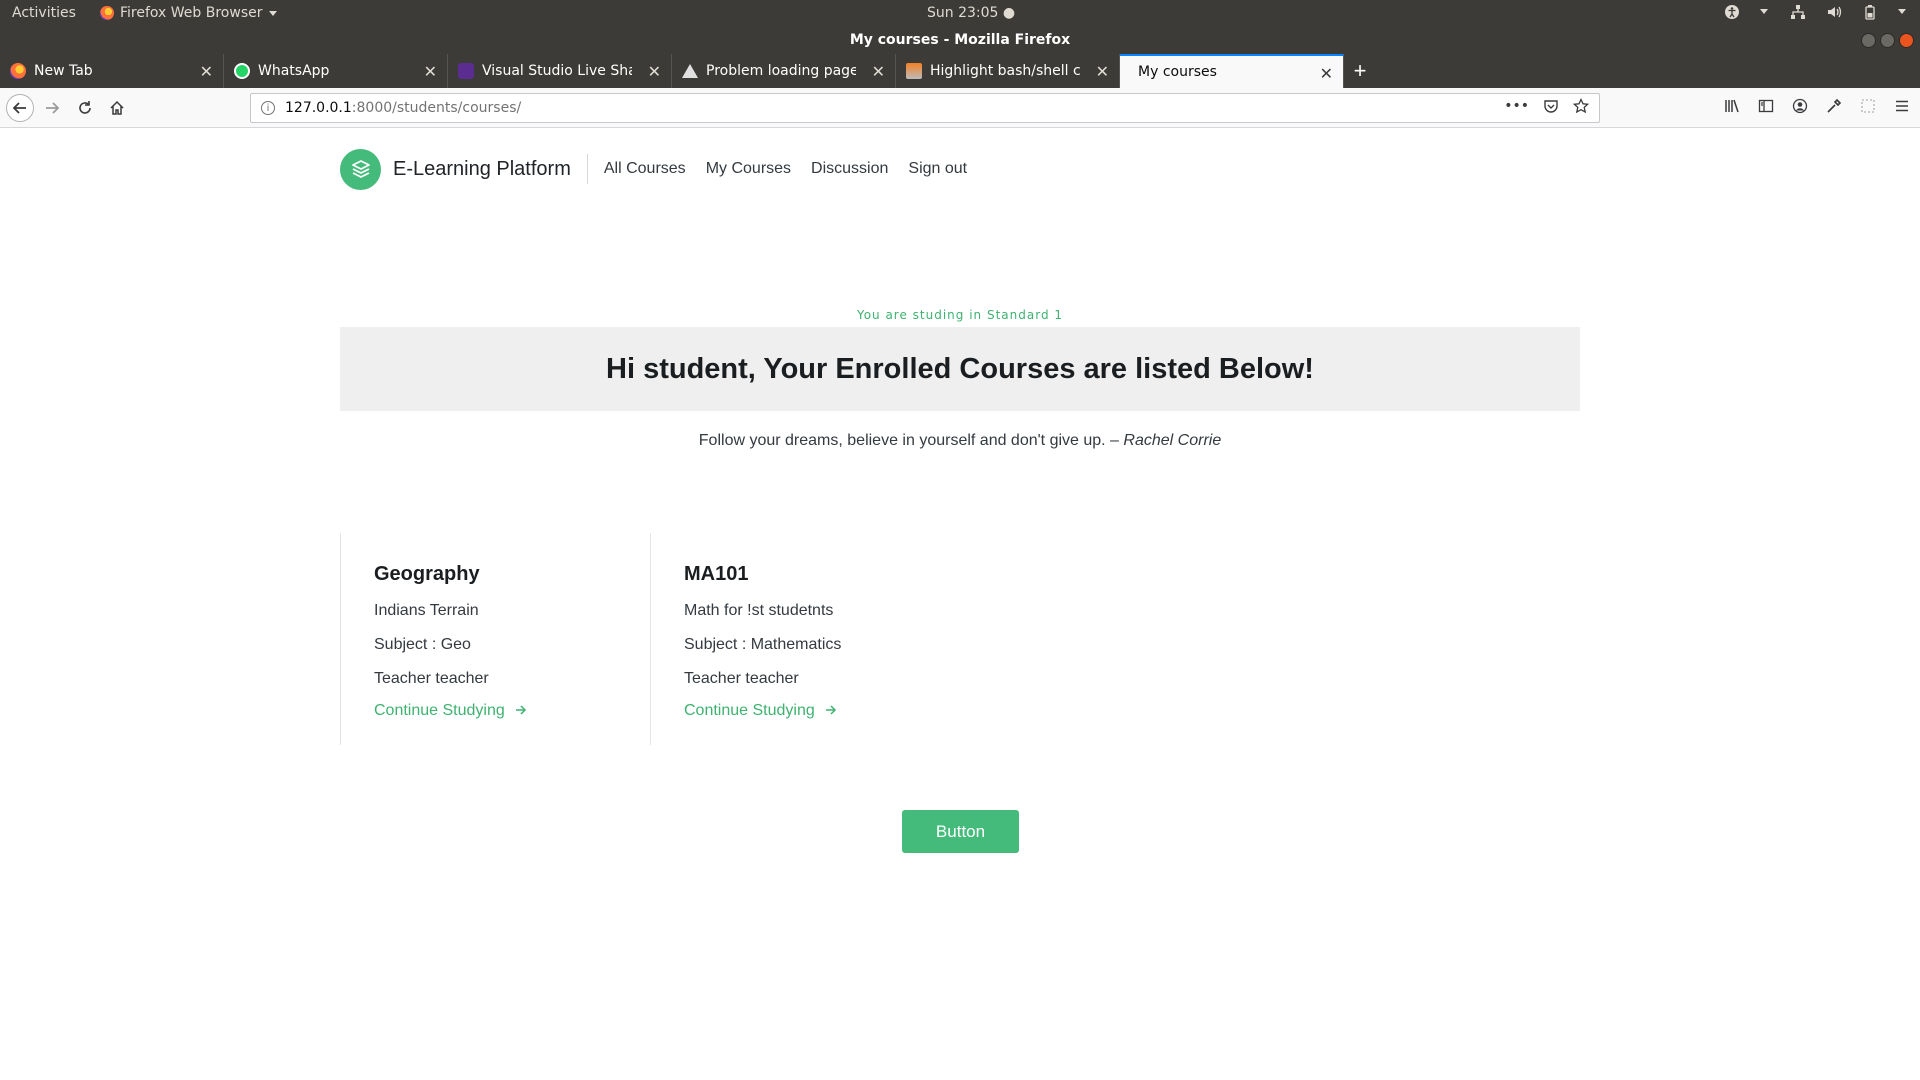 The width and height of the screenshot is (1920, 1080). I want to click on quote-author: Rachel Corrie, so click(1172, 440).